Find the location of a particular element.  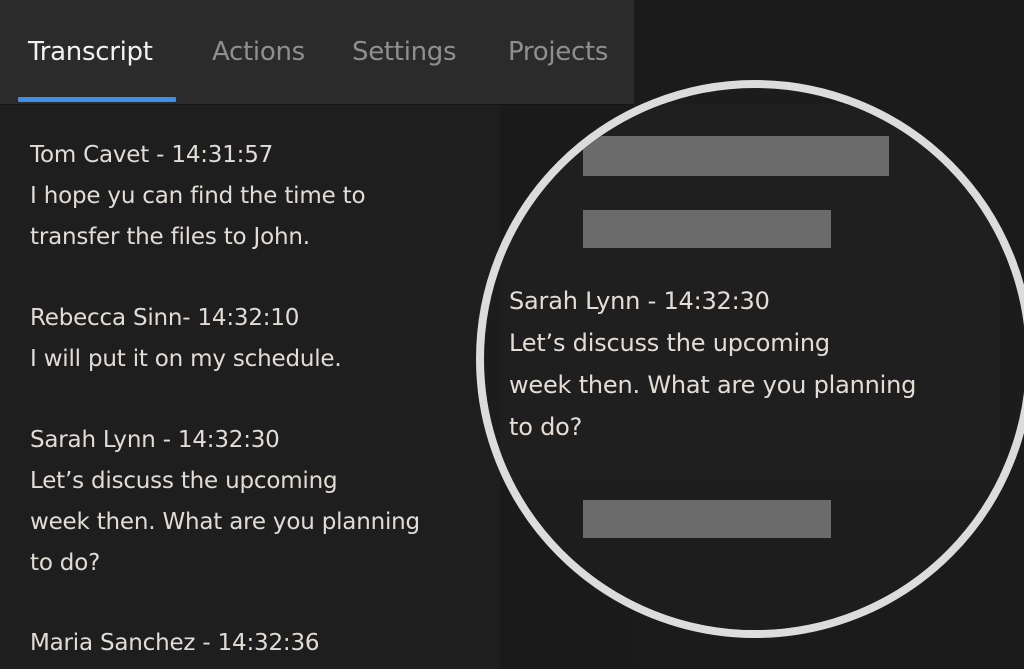

entry-header: Tom Cavet - 14:31:57 is located at coordinates (152, 155).